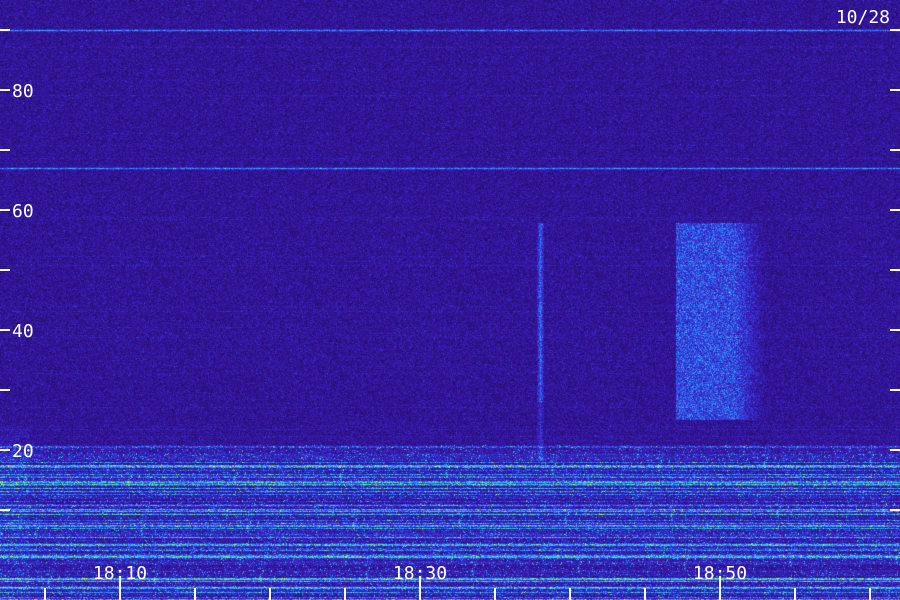  What do you see at coordinates (720, 573) in the screenshot?
I see `x-tick-label: 18:50` at bounding box center [720, 573].